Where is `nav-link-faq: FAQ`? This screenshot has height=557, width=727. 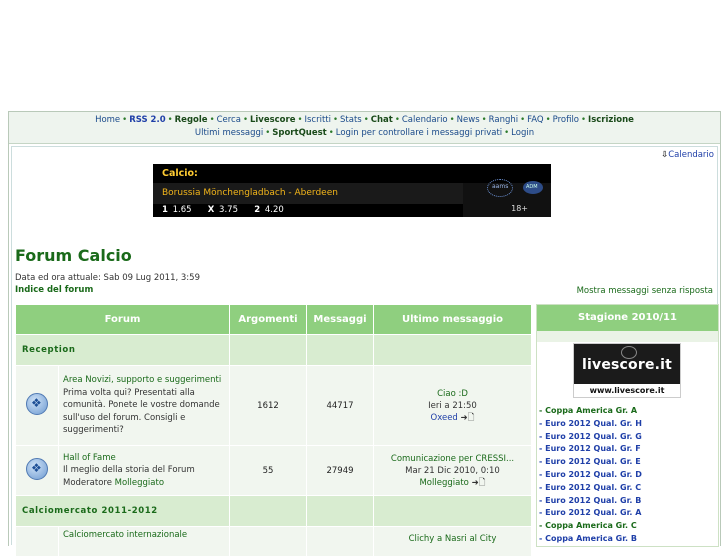 nav-link-faq: FAQ is located at coordinates (535, 120).